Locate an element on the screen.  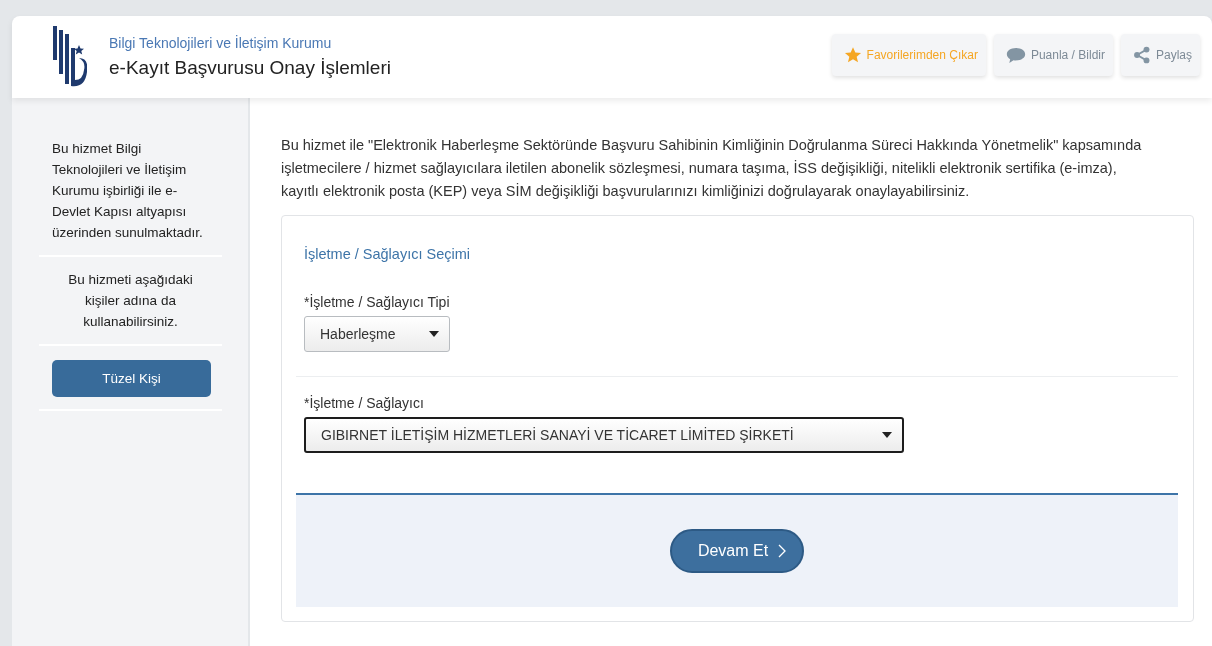
star-icon is located at coordinates (852, 55).